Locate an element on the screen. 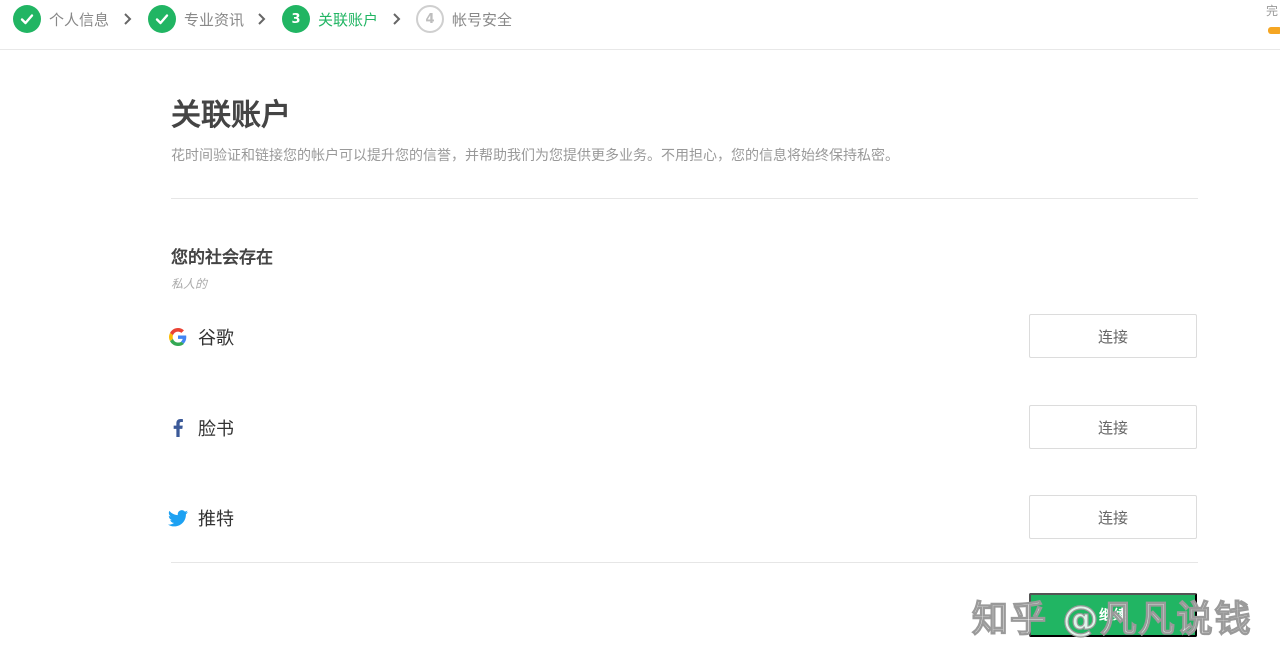 This screenshot has width=1280, height=668. section-title: 您的社会存在 is located at coordinates (222, 258).